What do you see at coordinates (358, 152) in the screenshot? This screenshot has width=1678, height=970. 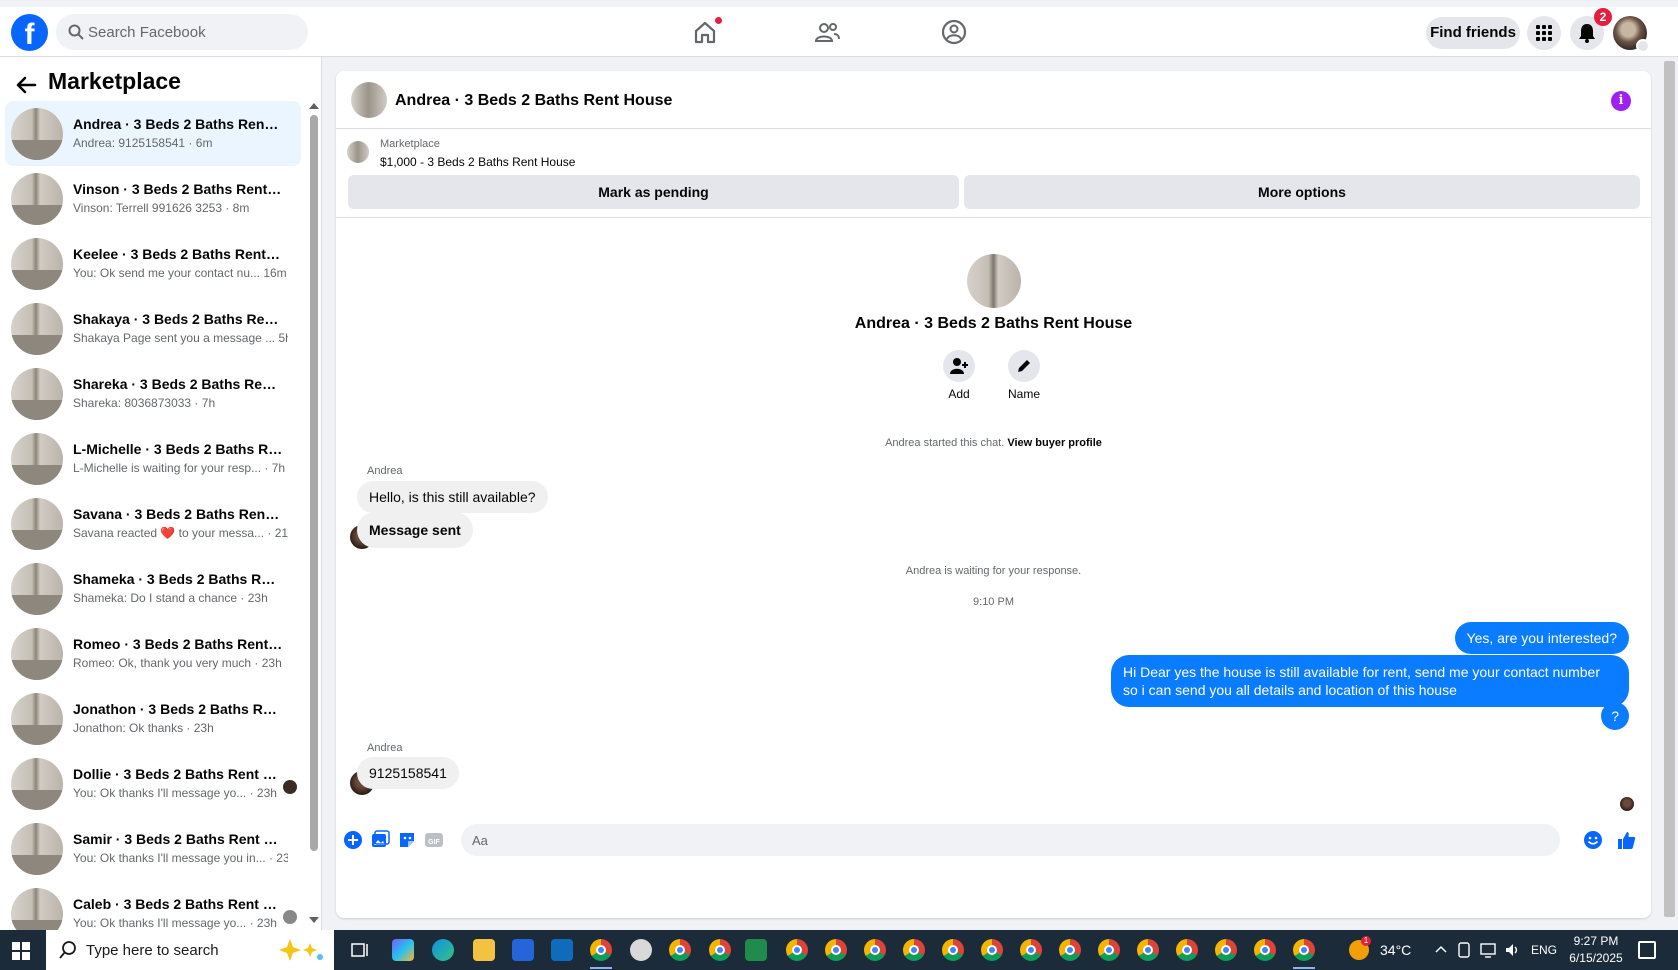 I see `listing-thumbnail` at bounding box center [358, 152].